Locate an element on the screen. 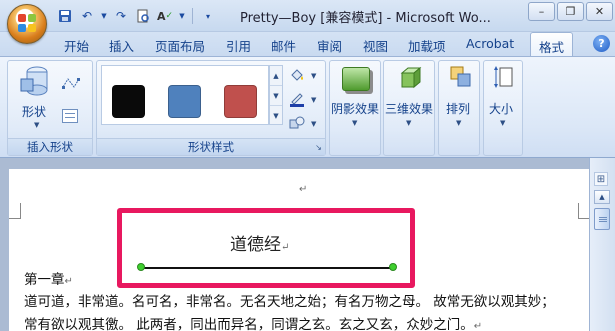  vertical-scrollbar: ⊞ ▲ is located at coordinates (602, 244).